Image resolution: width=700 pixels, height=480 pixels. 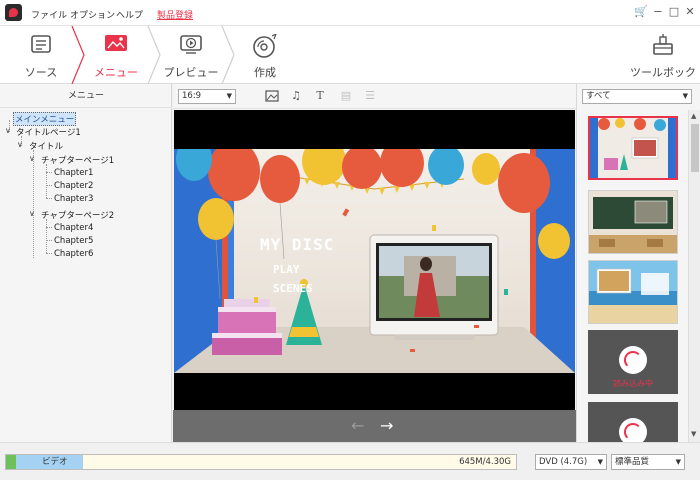 What do you see at coordinates (116, 43) in the screenshot?
I see `menu-icon` at bounding box center [116, 43].